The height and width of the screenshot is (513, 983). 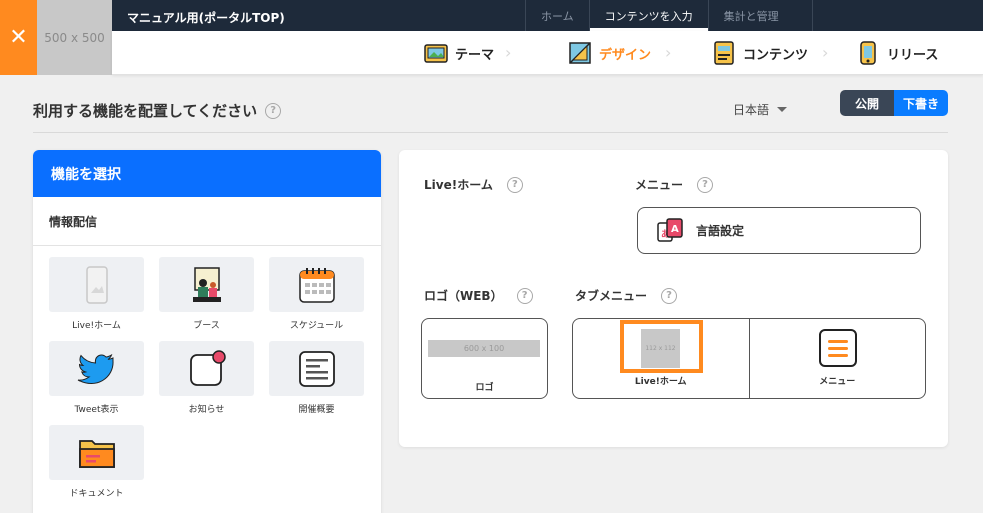 I want to click on close-icon: ✕, so click(x=18, y=37).